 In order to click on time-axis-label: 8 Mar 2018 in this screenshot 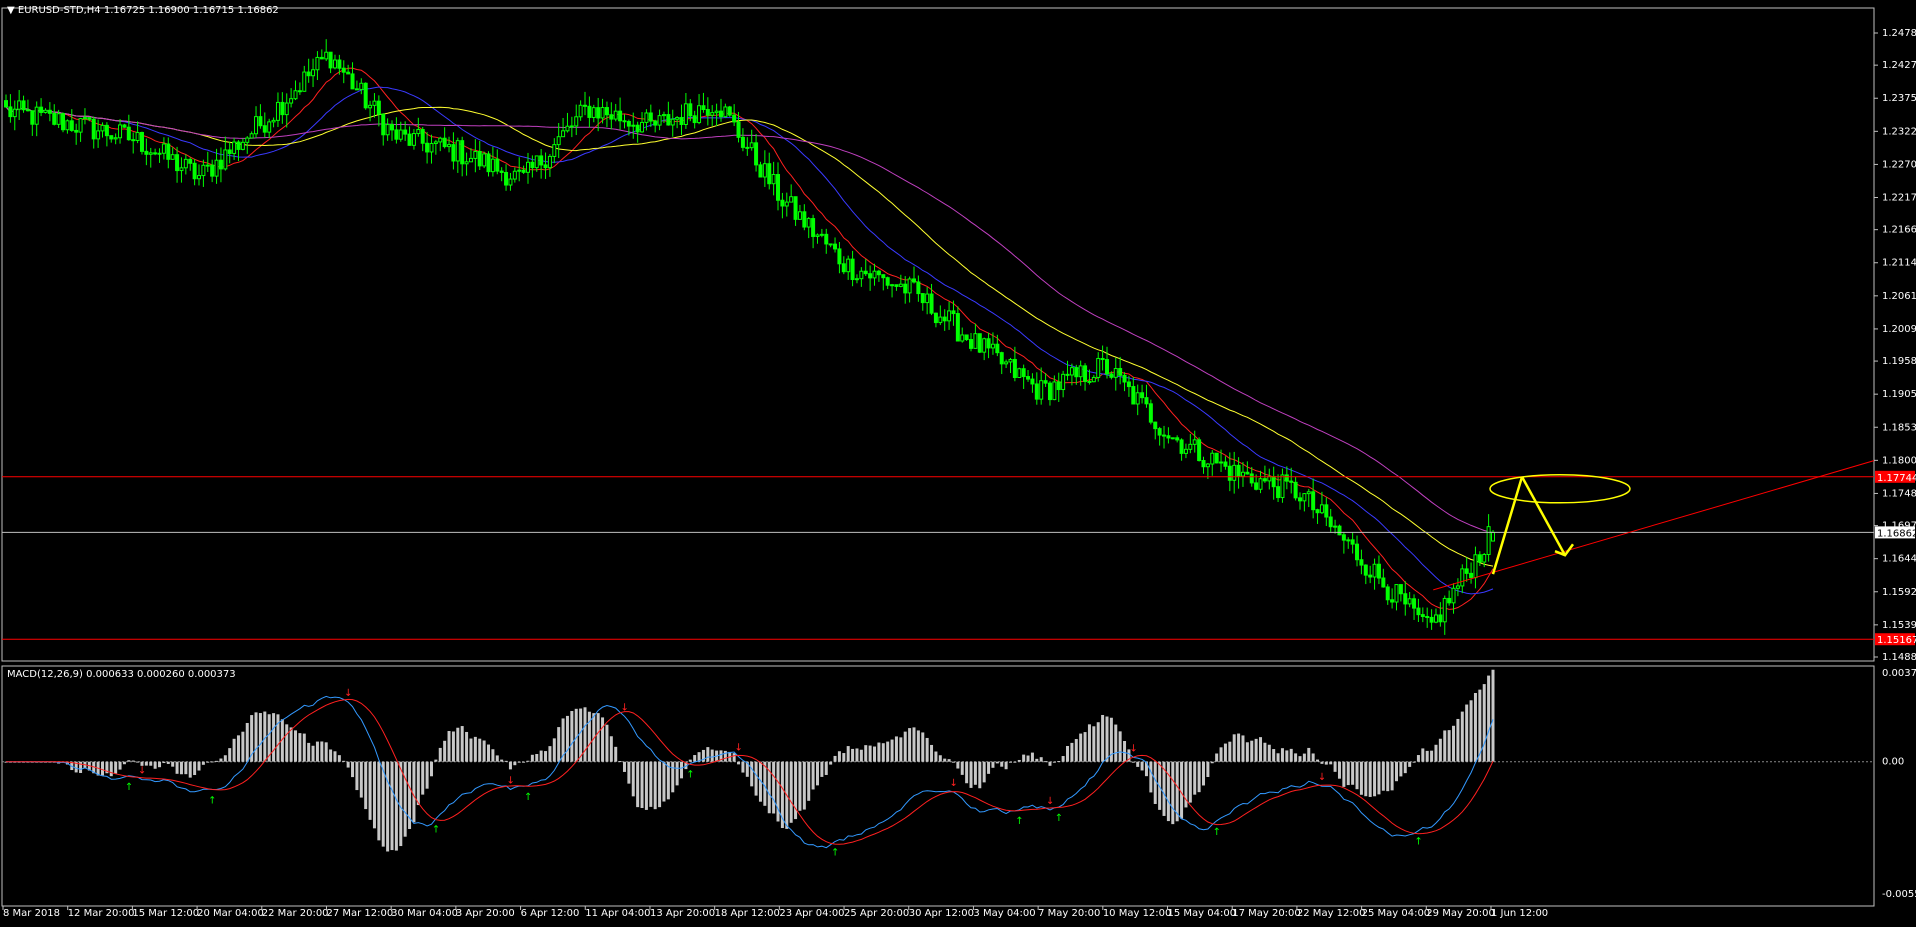, I will do `click(31, 913)`.